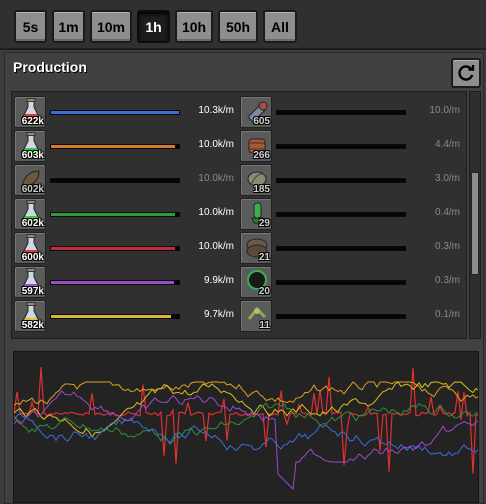 The image size is (486, 504). Describe the element at coordinates (264, 223) in the screenshot. I see `item-count: 29` at that location.